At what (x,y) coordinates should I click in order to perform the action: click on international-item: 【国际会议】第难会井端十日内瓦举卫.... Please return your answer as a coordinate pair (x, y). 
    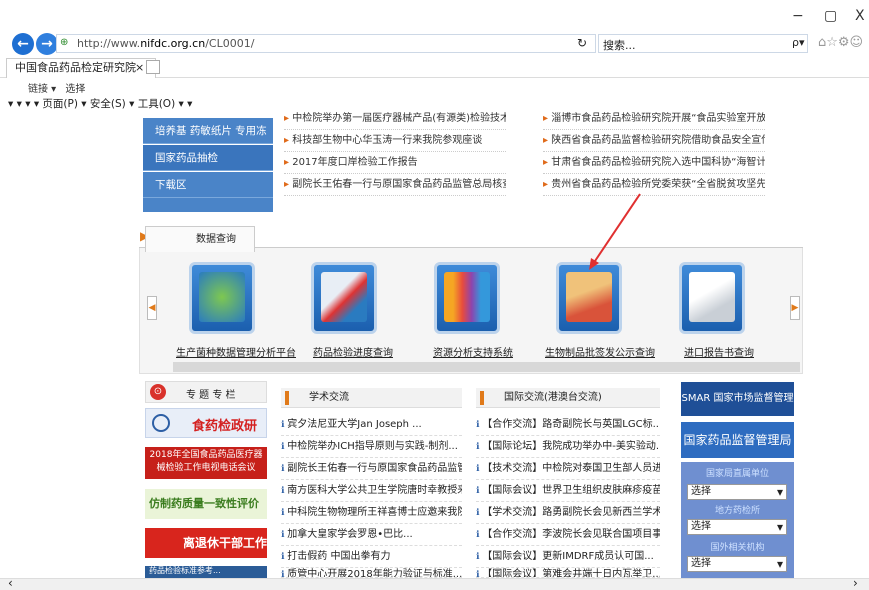
    Looking at the image, I should click on (568, 573).